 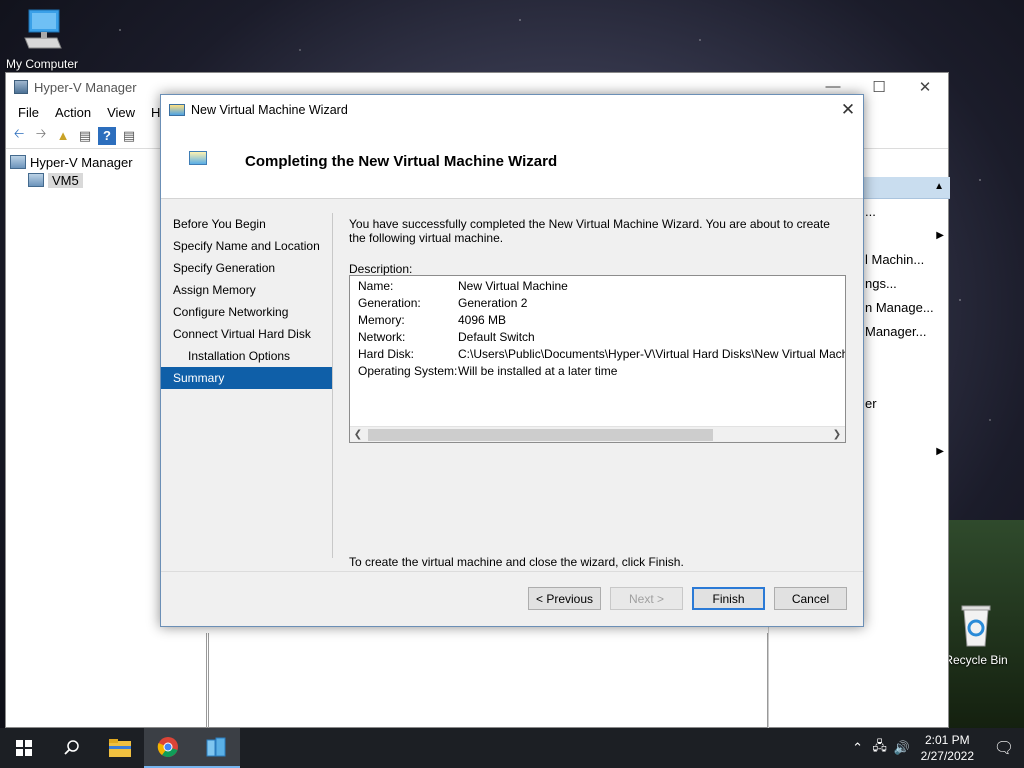 What do you see at coordinates (408, 370) in the screenshot?
I see `description-key: Operating System:` at bounding box center [408, 370].